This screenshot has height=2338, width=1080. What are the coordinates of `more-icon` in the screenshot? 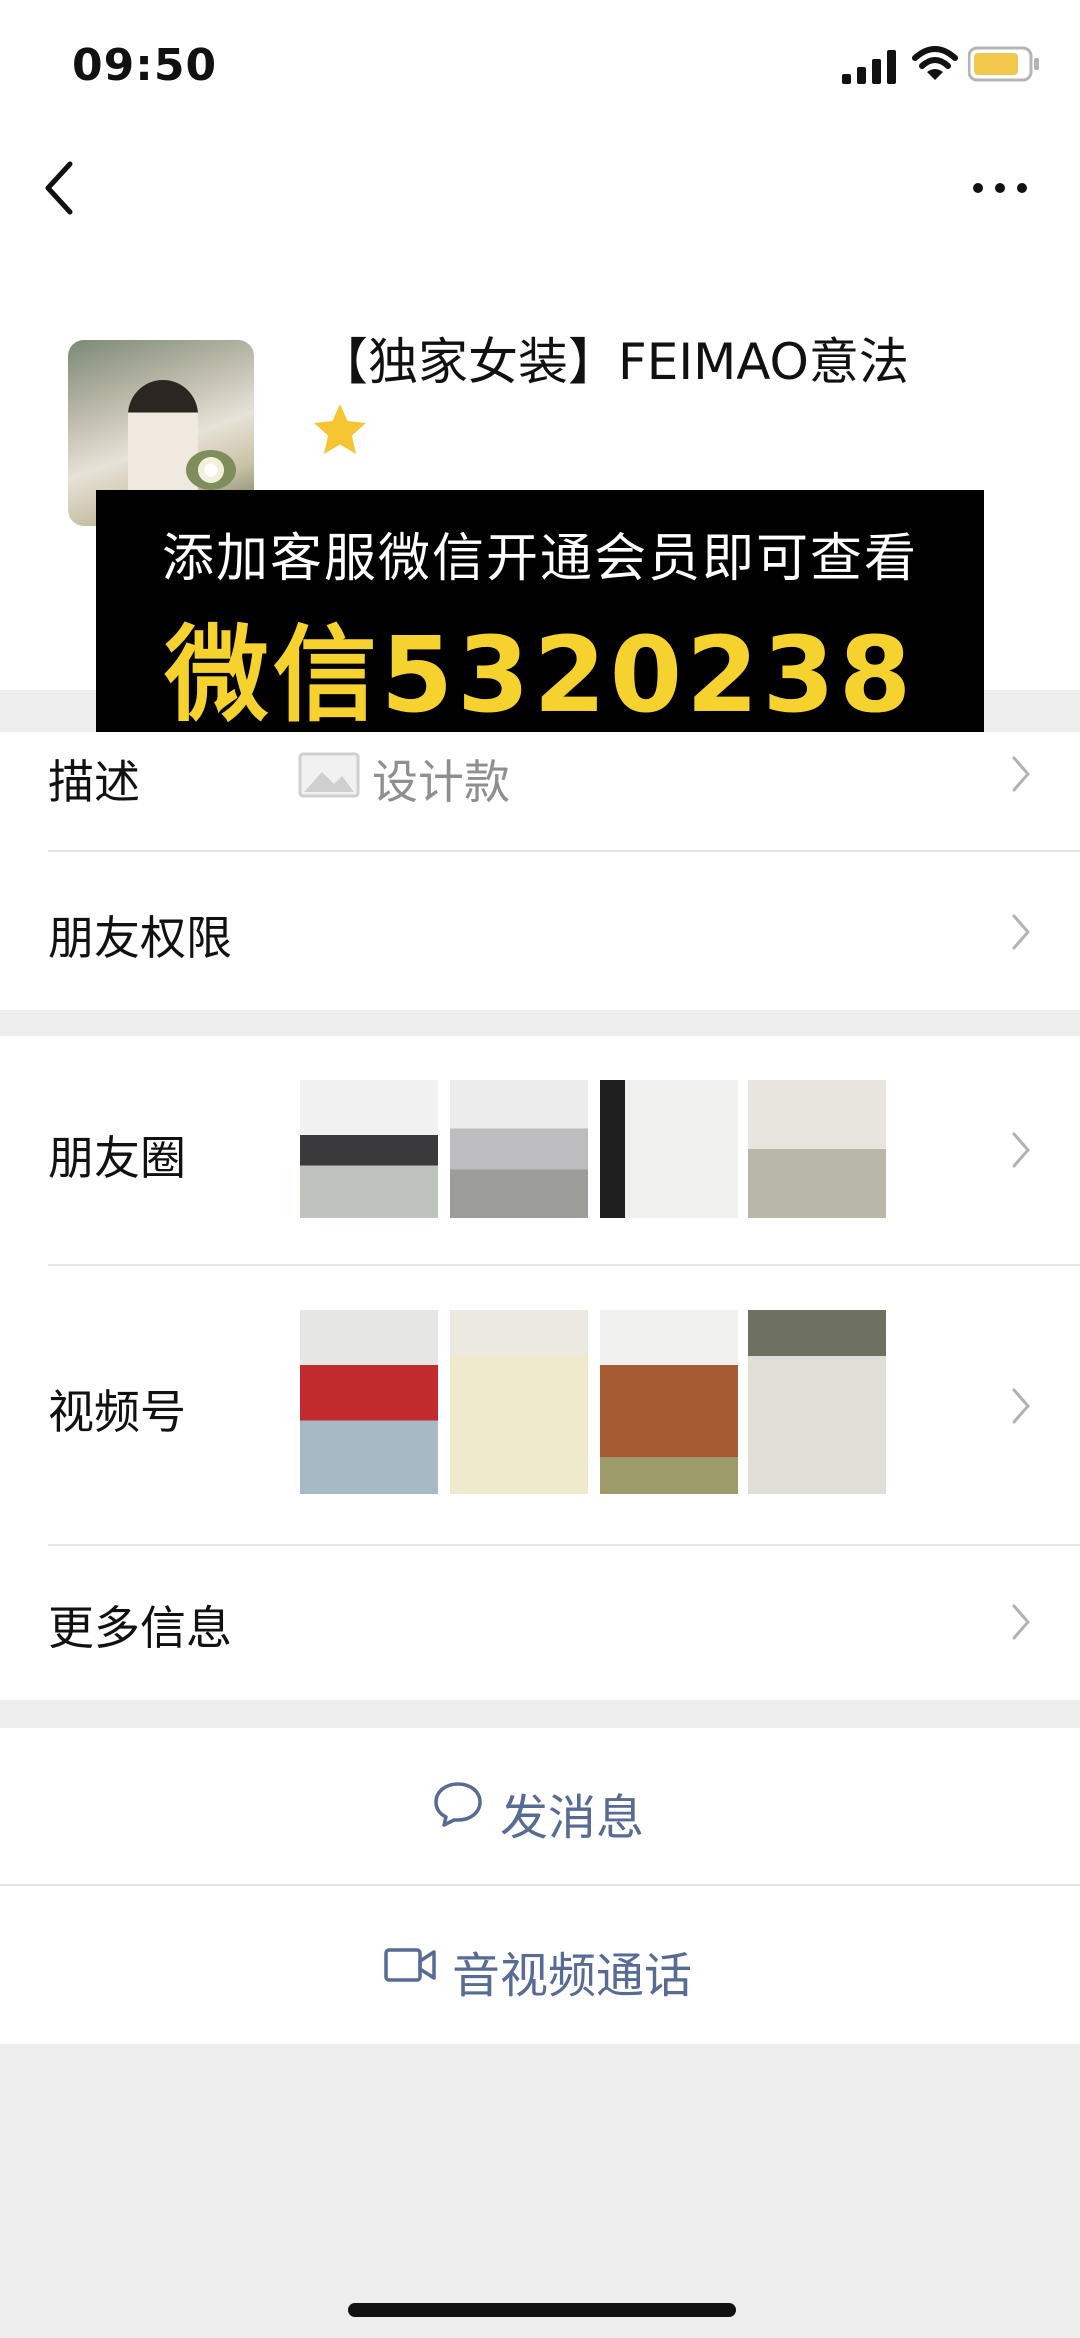 It's located at (1000, 188).